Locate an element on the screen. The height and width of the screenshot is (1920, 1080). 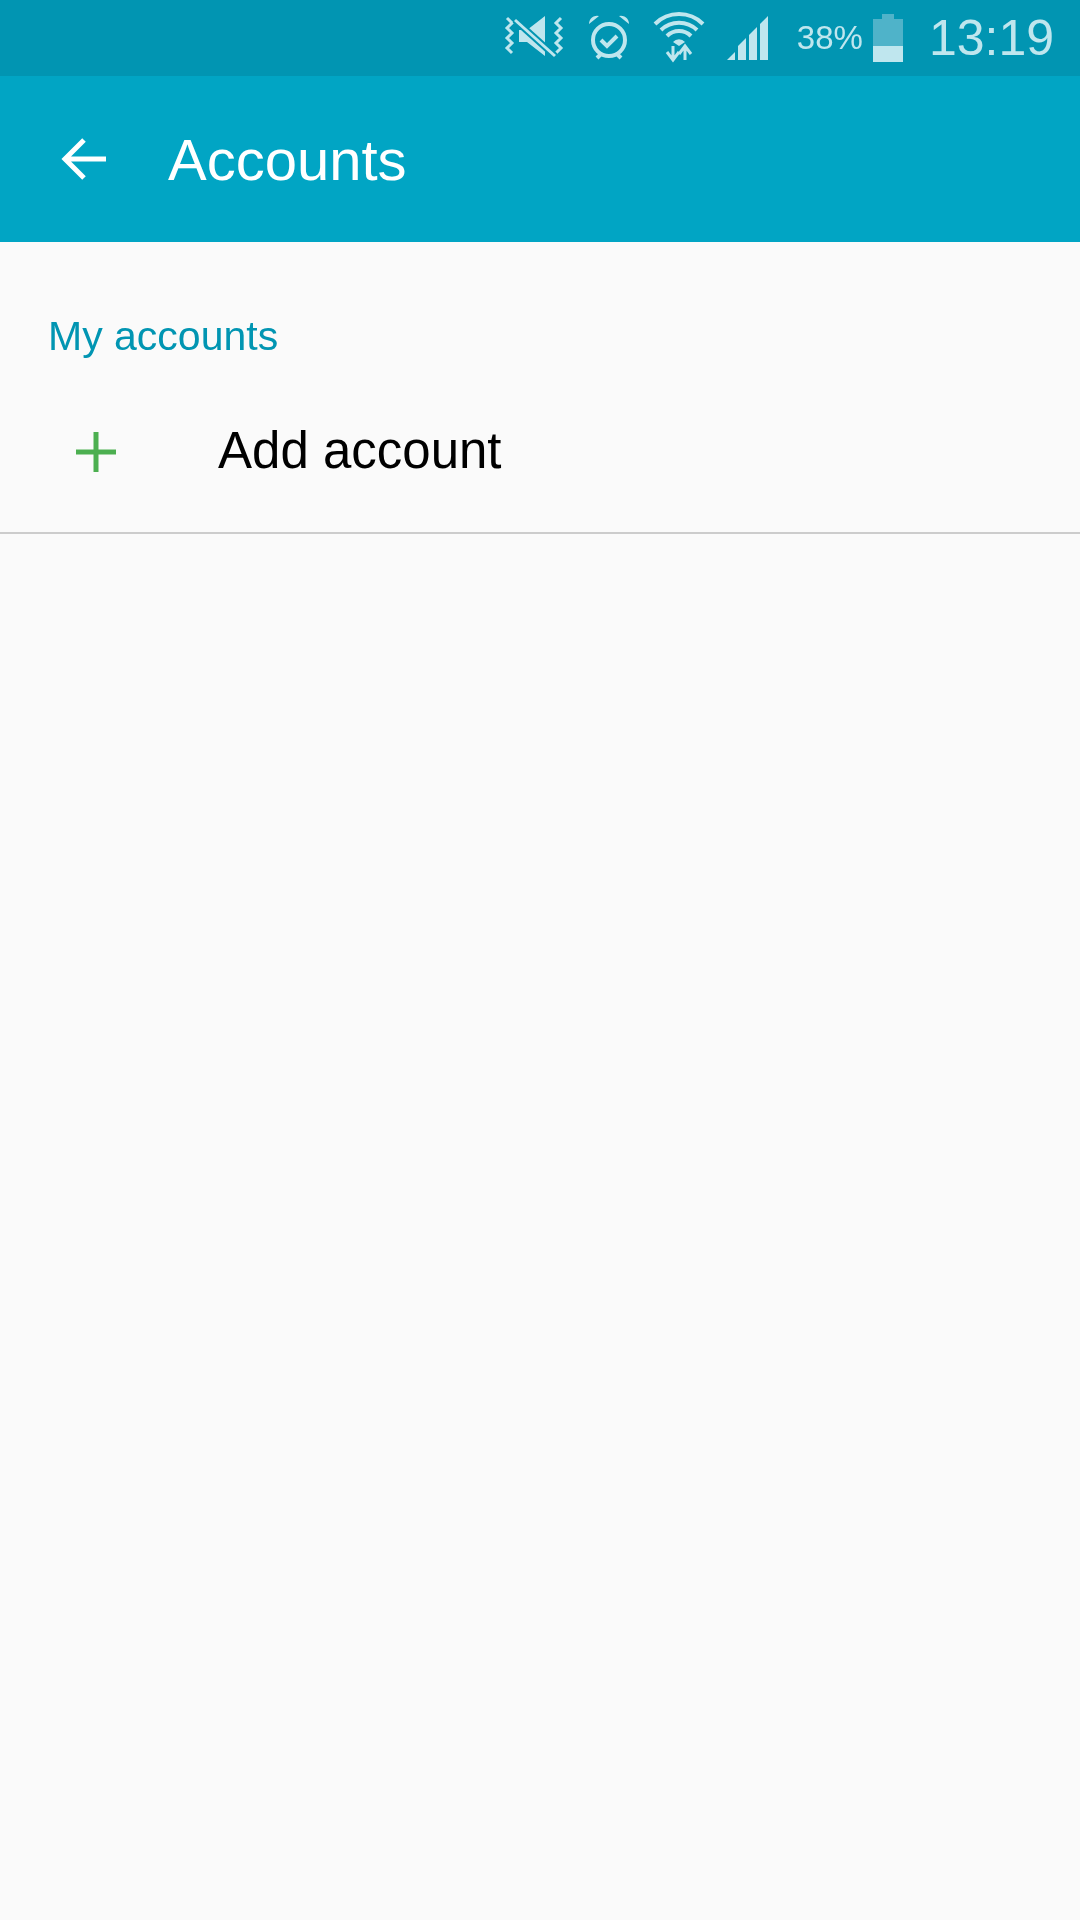
back-arrow-icon is located at coordinates (84, 159).